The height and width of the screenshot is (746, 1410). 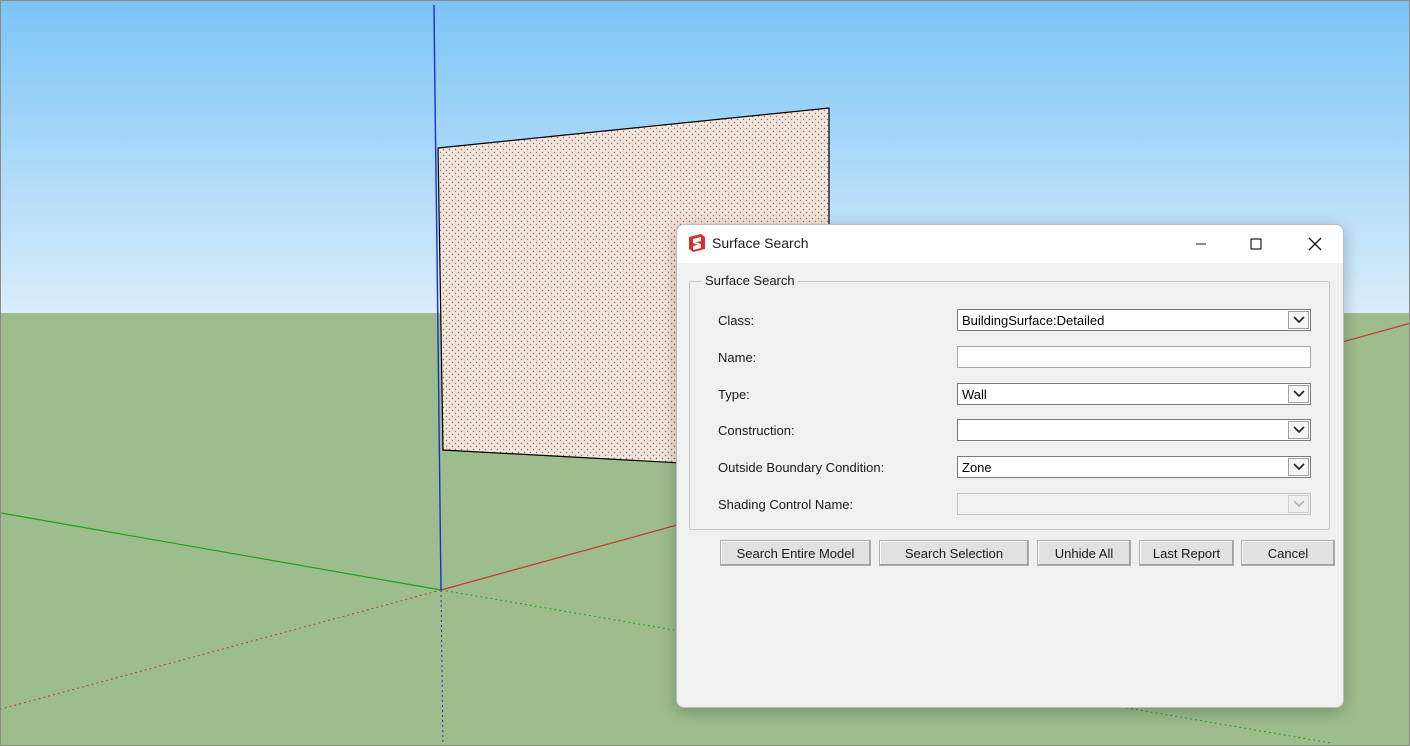 I want to click on type-dropdown-button, so click(x=1298, y=394).